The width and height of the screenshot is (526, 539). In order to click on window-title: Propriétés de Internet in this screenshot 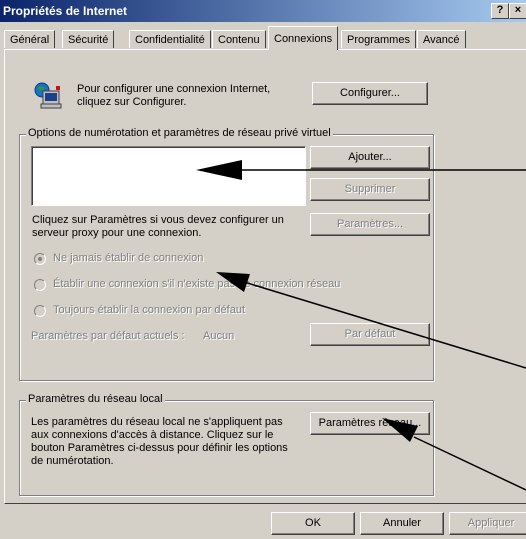, I will do `click(65, 11)`.